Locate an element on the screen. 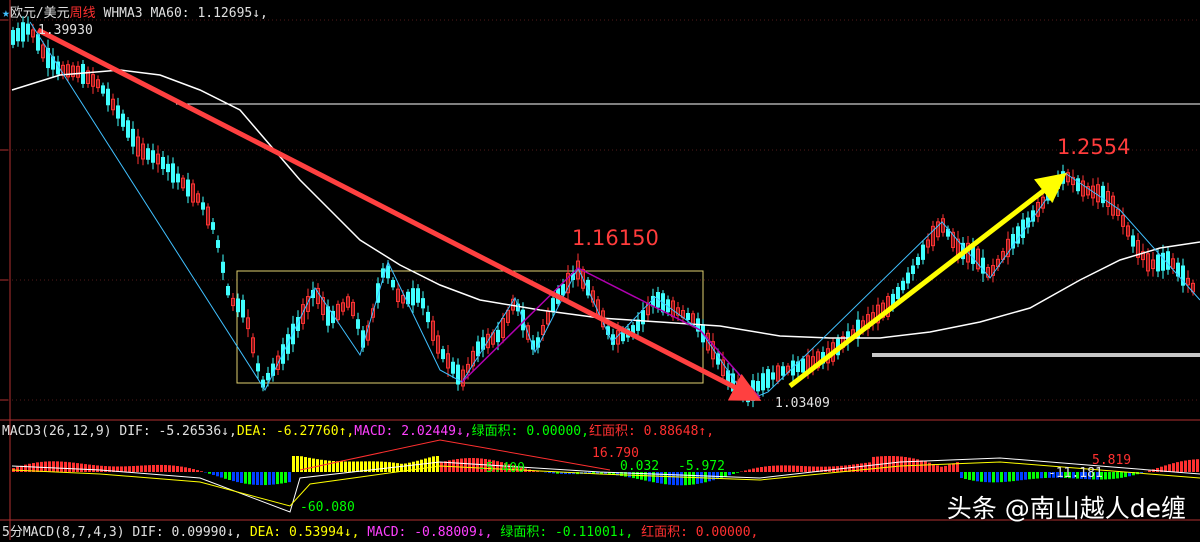  ma-value: 1.12695↓, is located at coordinates (232, 13).